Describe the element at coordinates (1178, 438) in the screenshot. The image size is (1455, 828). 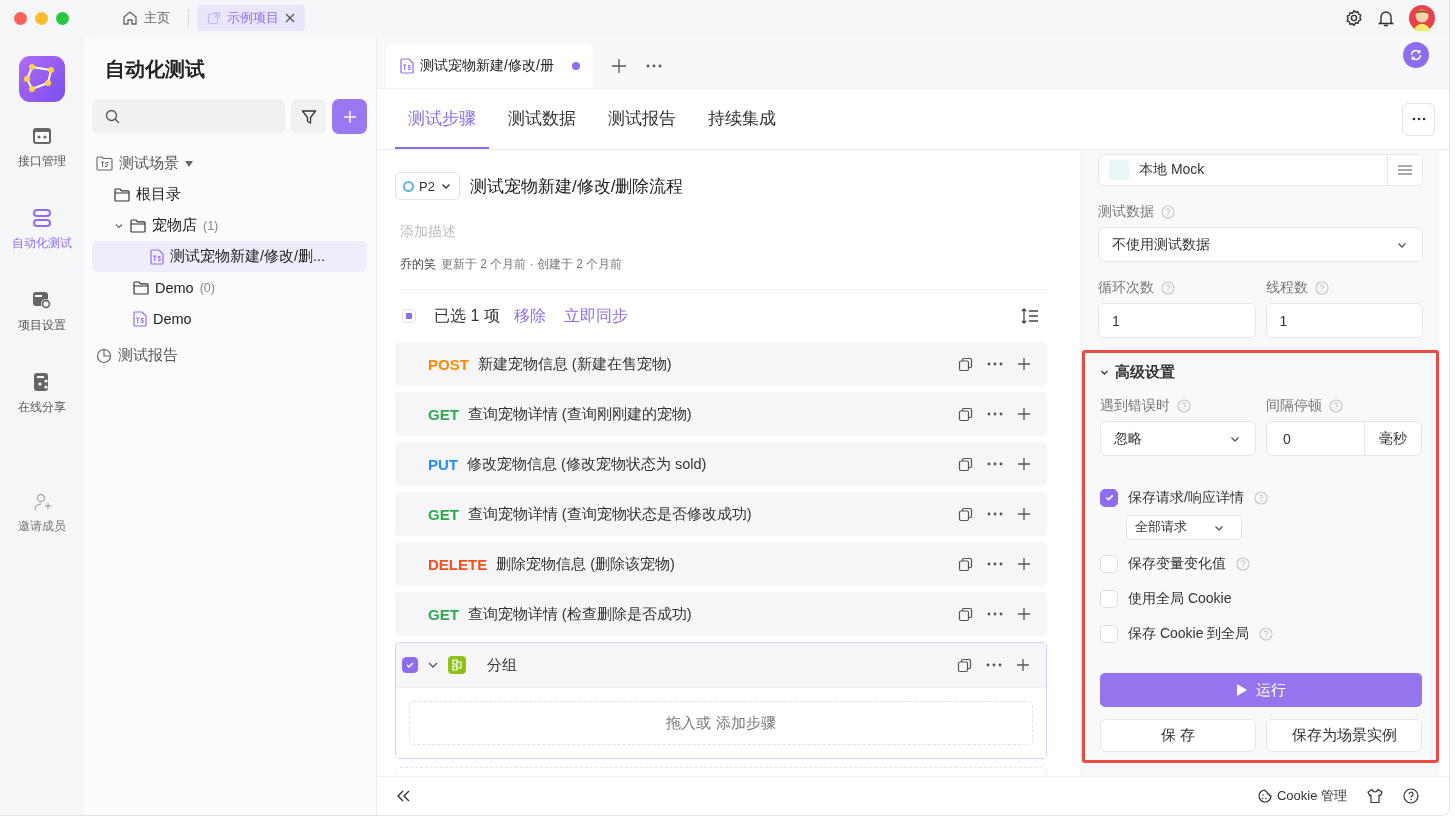
I see `error-action-select: 忽略` at that location.